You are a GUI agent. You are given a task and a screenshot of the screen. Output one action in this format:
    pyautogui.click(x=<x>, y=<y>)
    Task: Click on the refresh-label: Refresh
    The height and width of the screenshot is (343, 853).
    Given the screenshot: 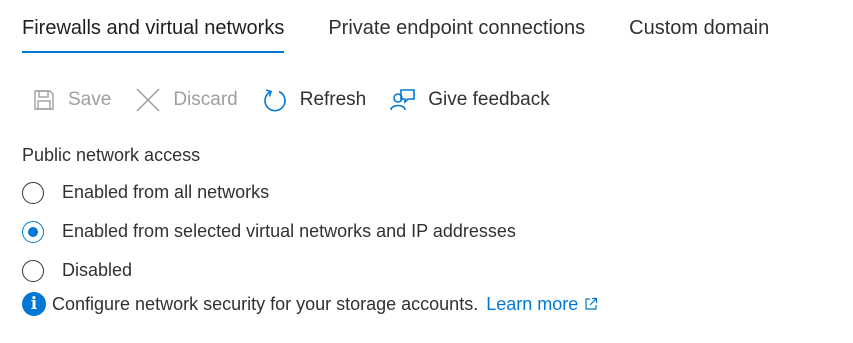 What is the action you would take?
    pyautogui.click(x=333, y=99)
    